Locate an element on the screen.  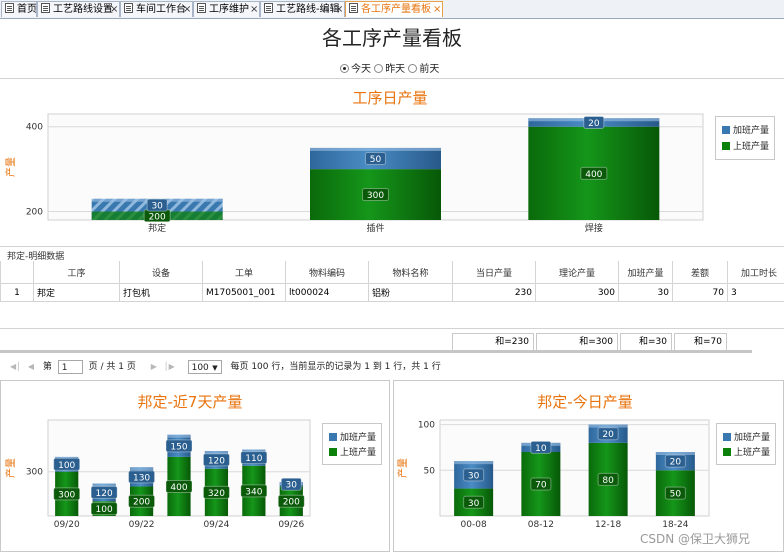
cell-equipment: 打包机 is located at coordinates (161, 292).